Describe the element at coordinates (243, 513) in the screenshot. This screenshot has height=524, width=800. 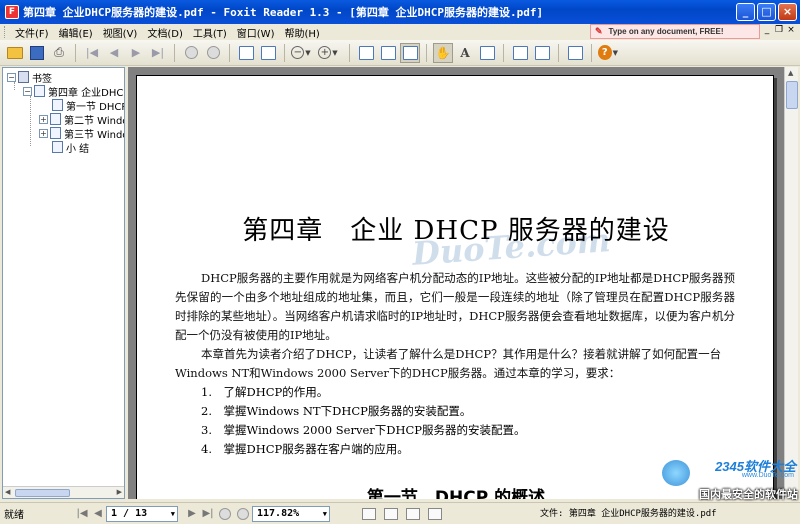
I see `status-forward-button` at that location.